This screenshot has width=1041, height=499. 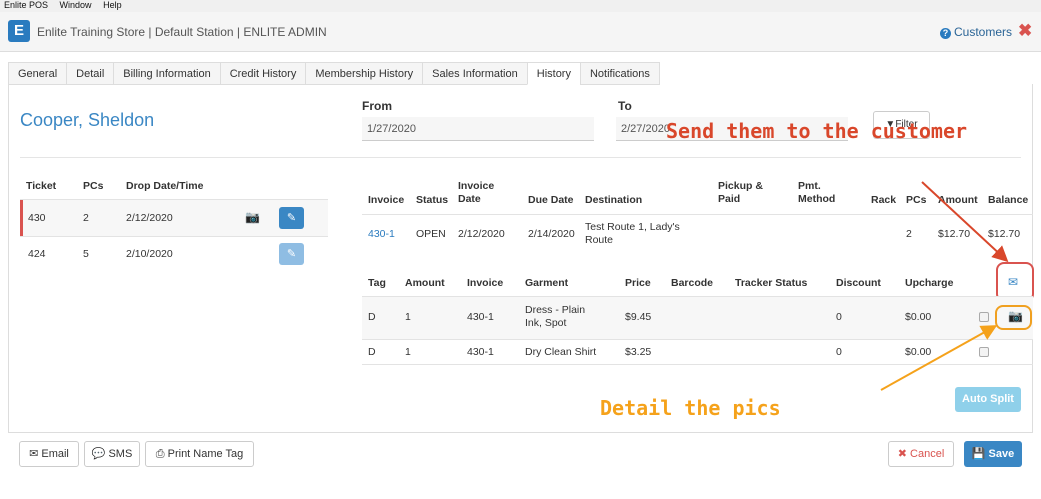 I want to click on envelope-icon: ✉, so click(x=35, y=454).